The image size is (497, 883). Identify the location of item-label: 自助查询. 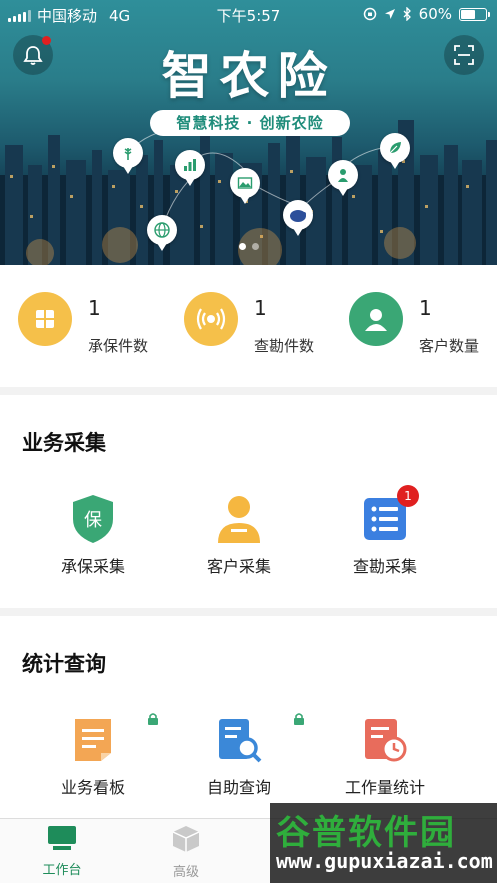
(238, 787).